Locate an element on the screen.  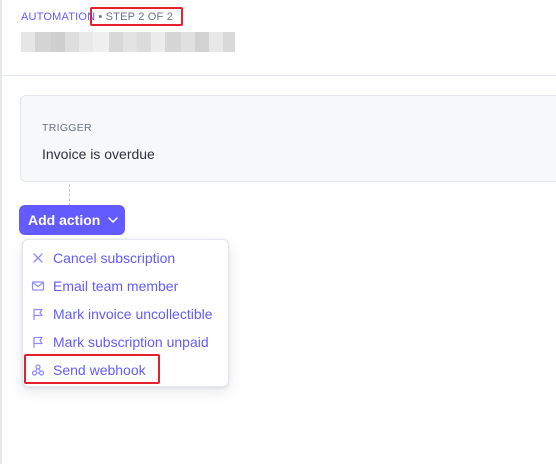
menu-item-label: Mark subscription unpaid is located at coordinates (131, 342).